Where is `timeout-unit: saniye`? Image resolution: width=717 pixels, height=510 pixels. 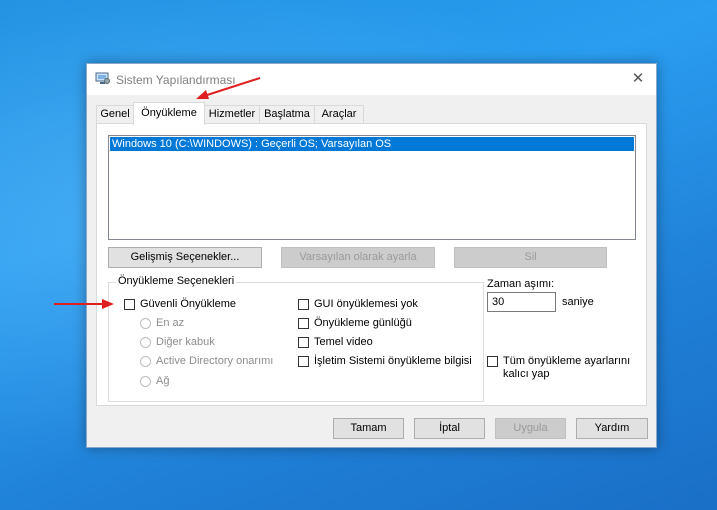 timeout-unit: saniye is located at coordinates (578, 302).